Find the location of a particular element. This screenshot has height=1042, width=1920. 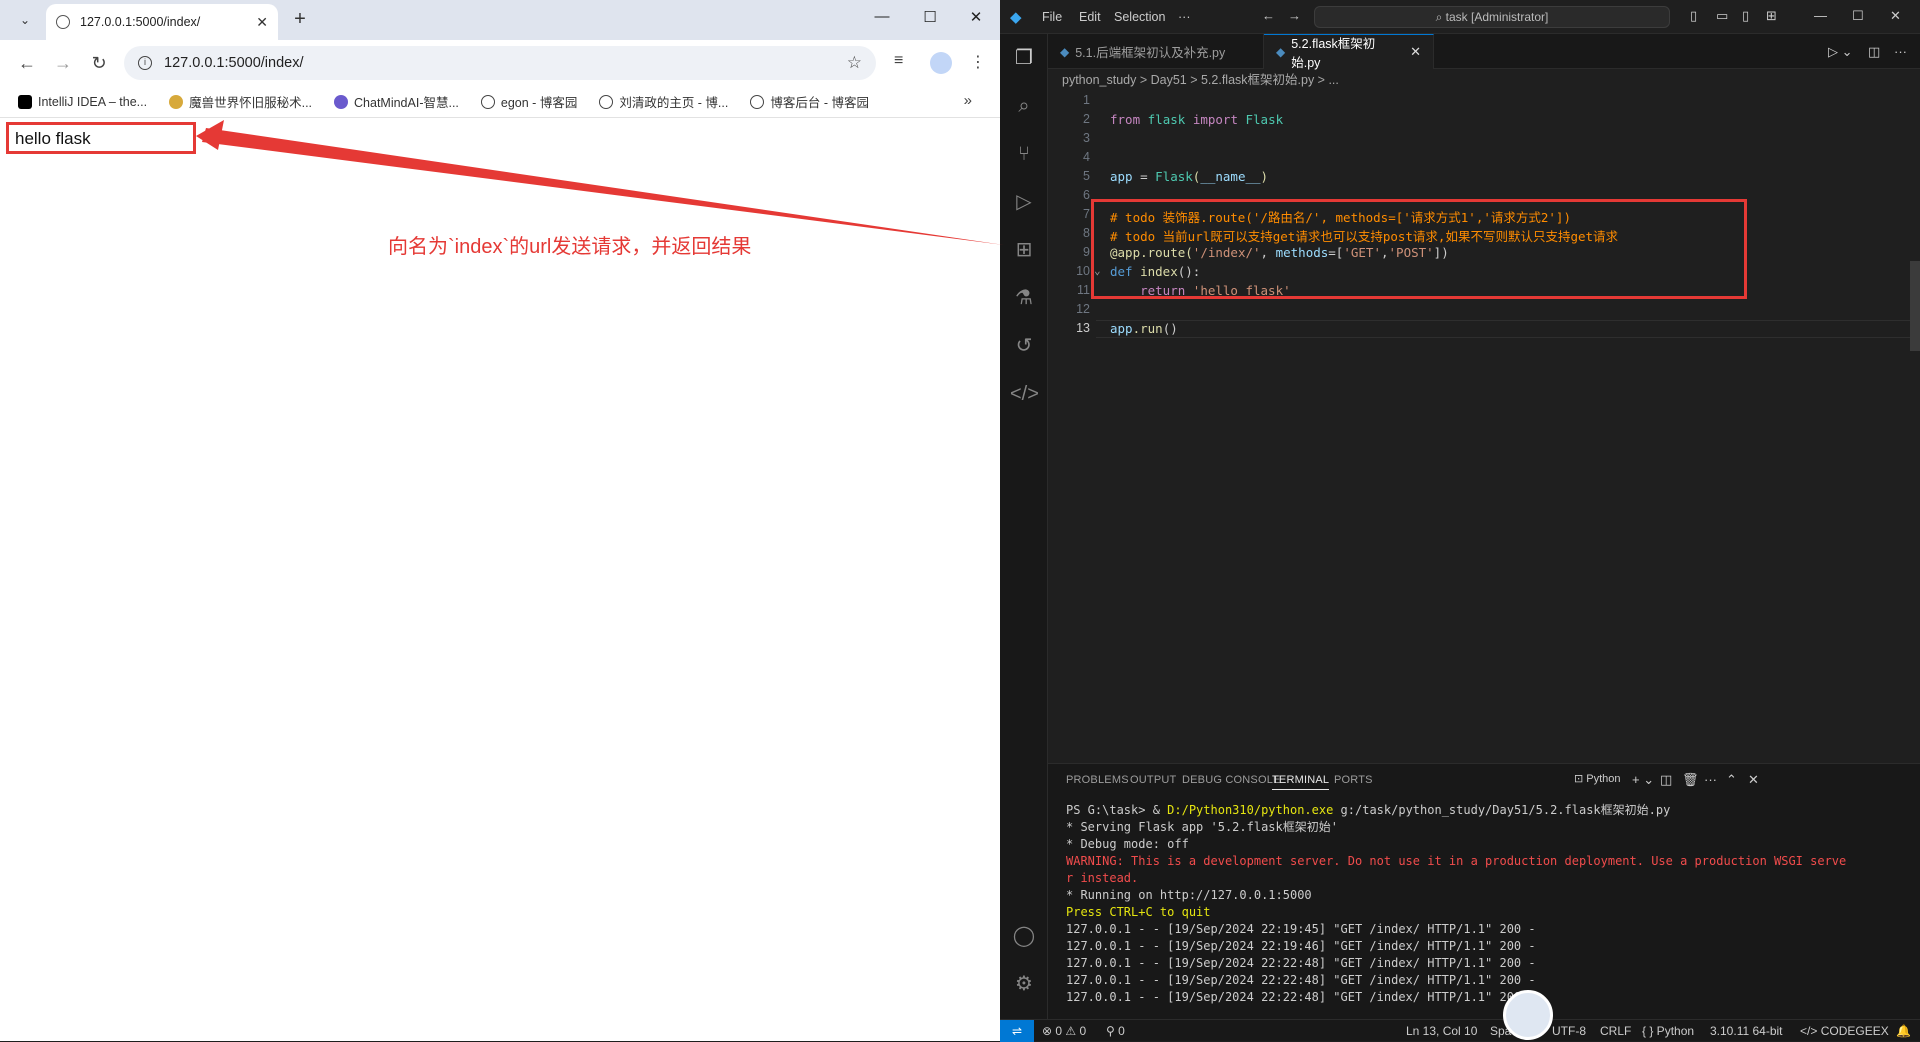

tab-terminal: TERMINAL is located at coordinates (1301, 782).